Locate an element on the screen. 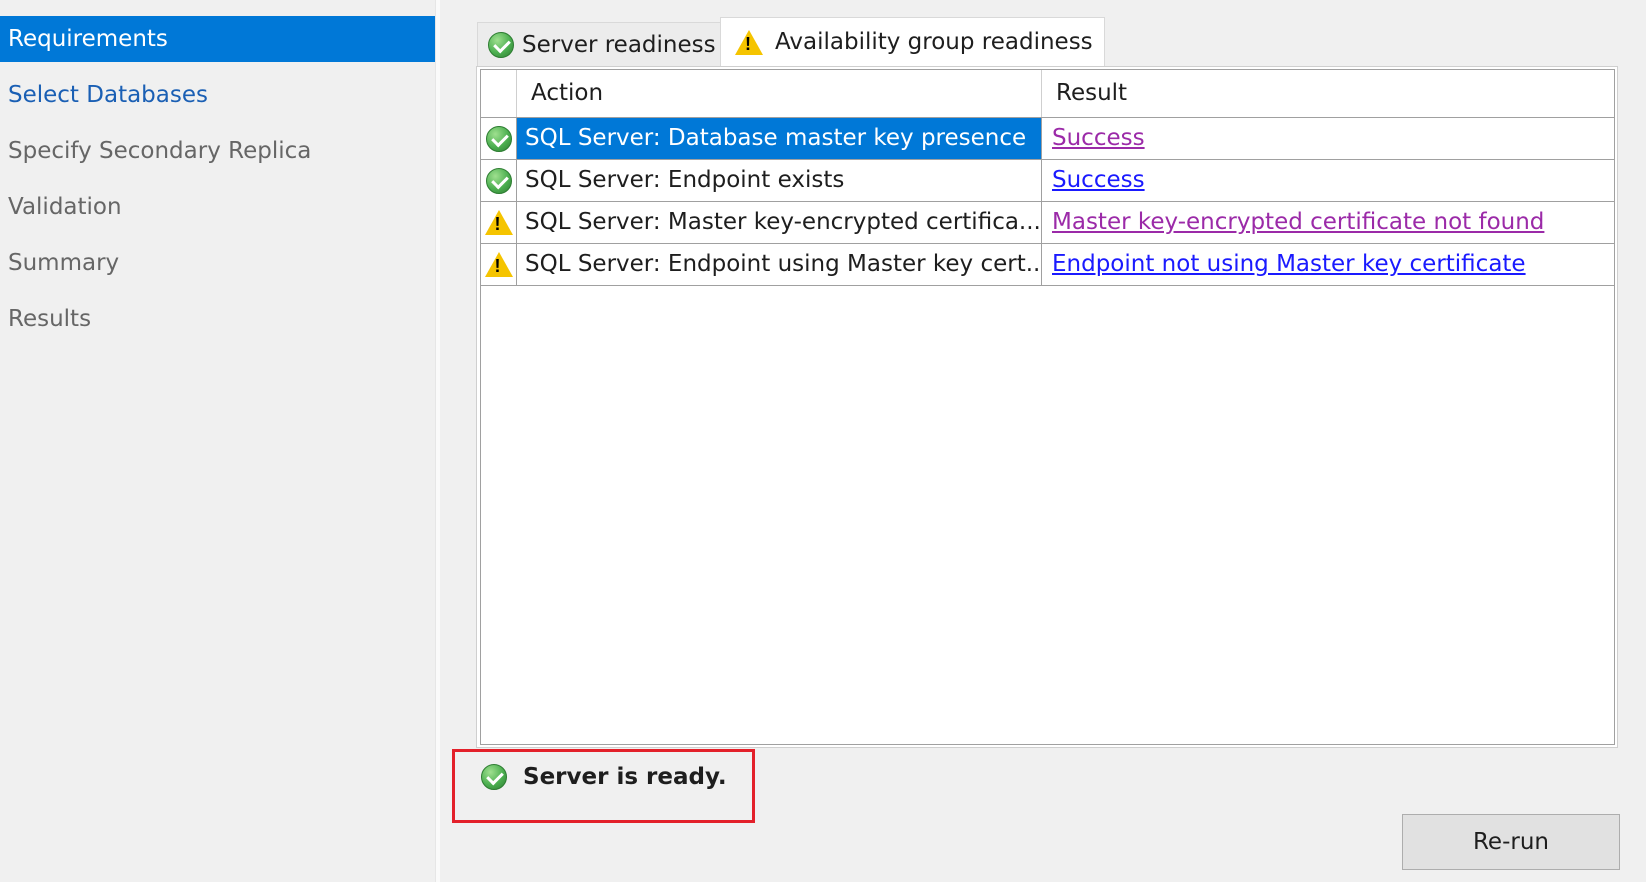 The image size is (1646, 882). header-result: Result is located at coordinates (1328, 93).